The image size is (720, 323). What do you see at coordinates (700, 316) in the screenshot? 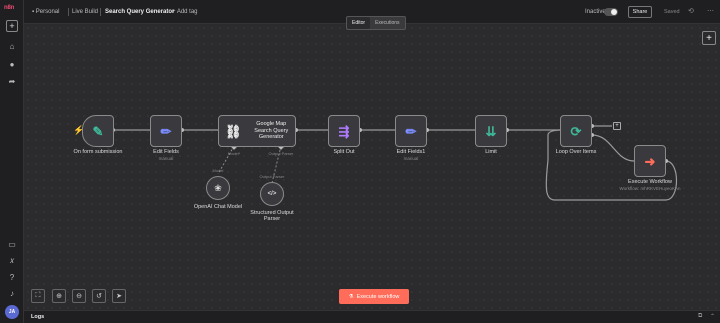
I see `pop-out-icon: ⧉` at bounding box center [700, 316].